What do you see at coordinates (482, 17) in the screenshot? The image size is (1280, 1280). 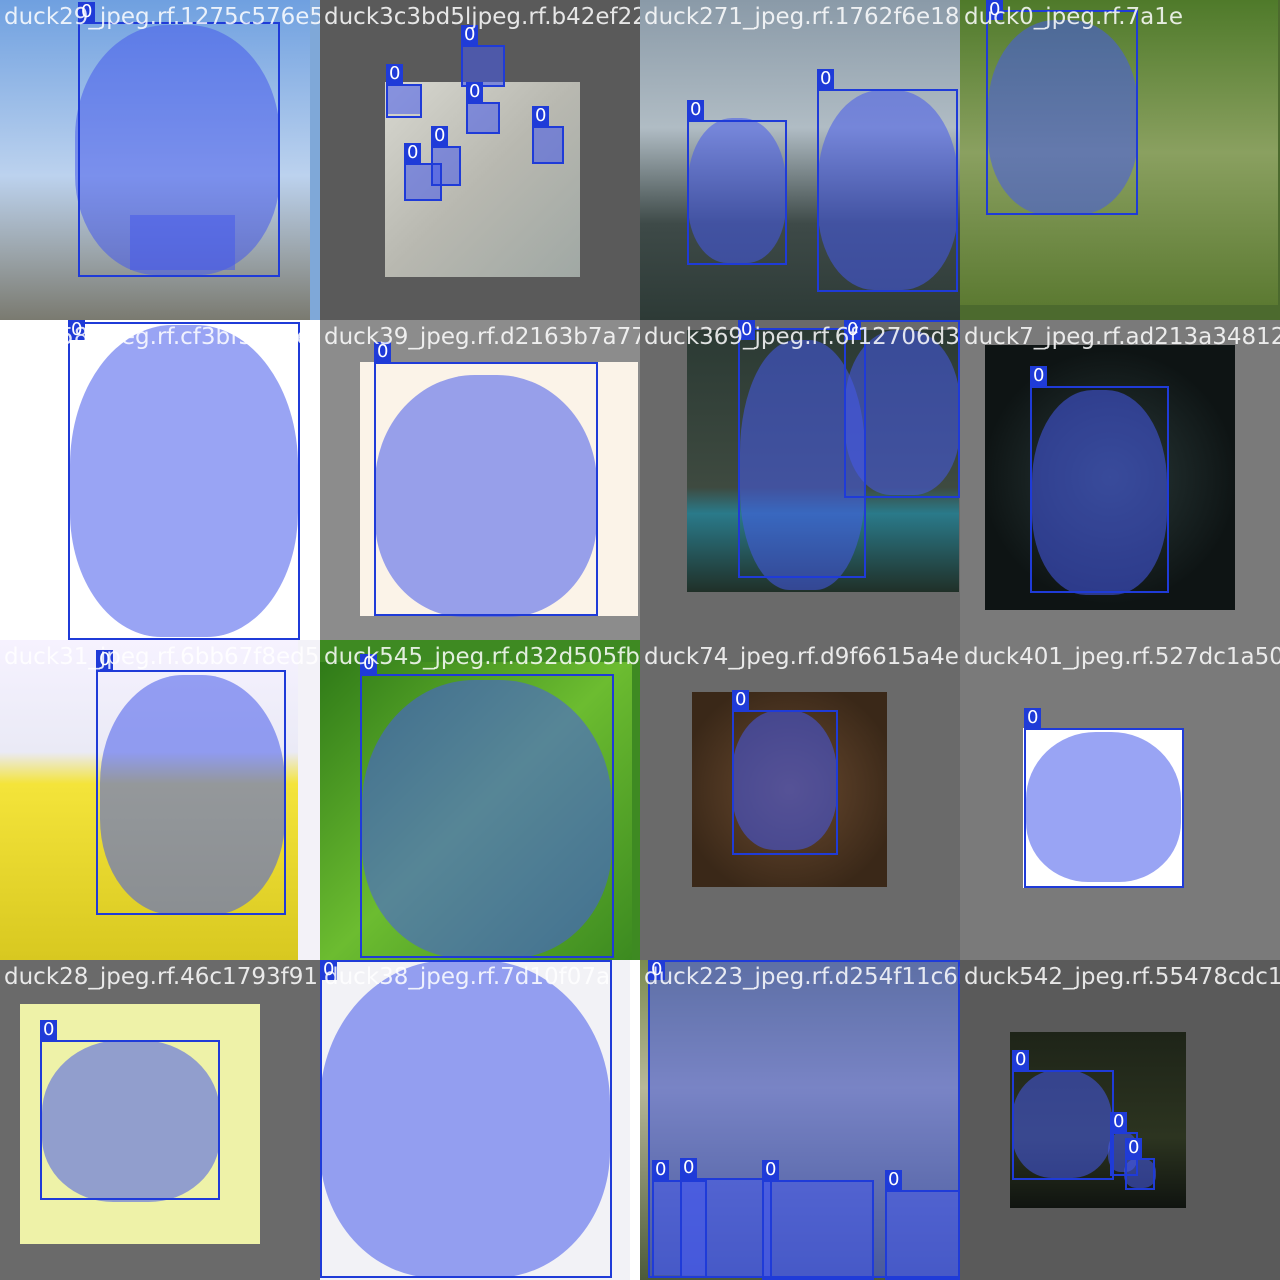 I see `tile-title: duck3c3bd5ljpeg.rf.b42ef22a7347bd1fa75` at bounding box center [482, 17].